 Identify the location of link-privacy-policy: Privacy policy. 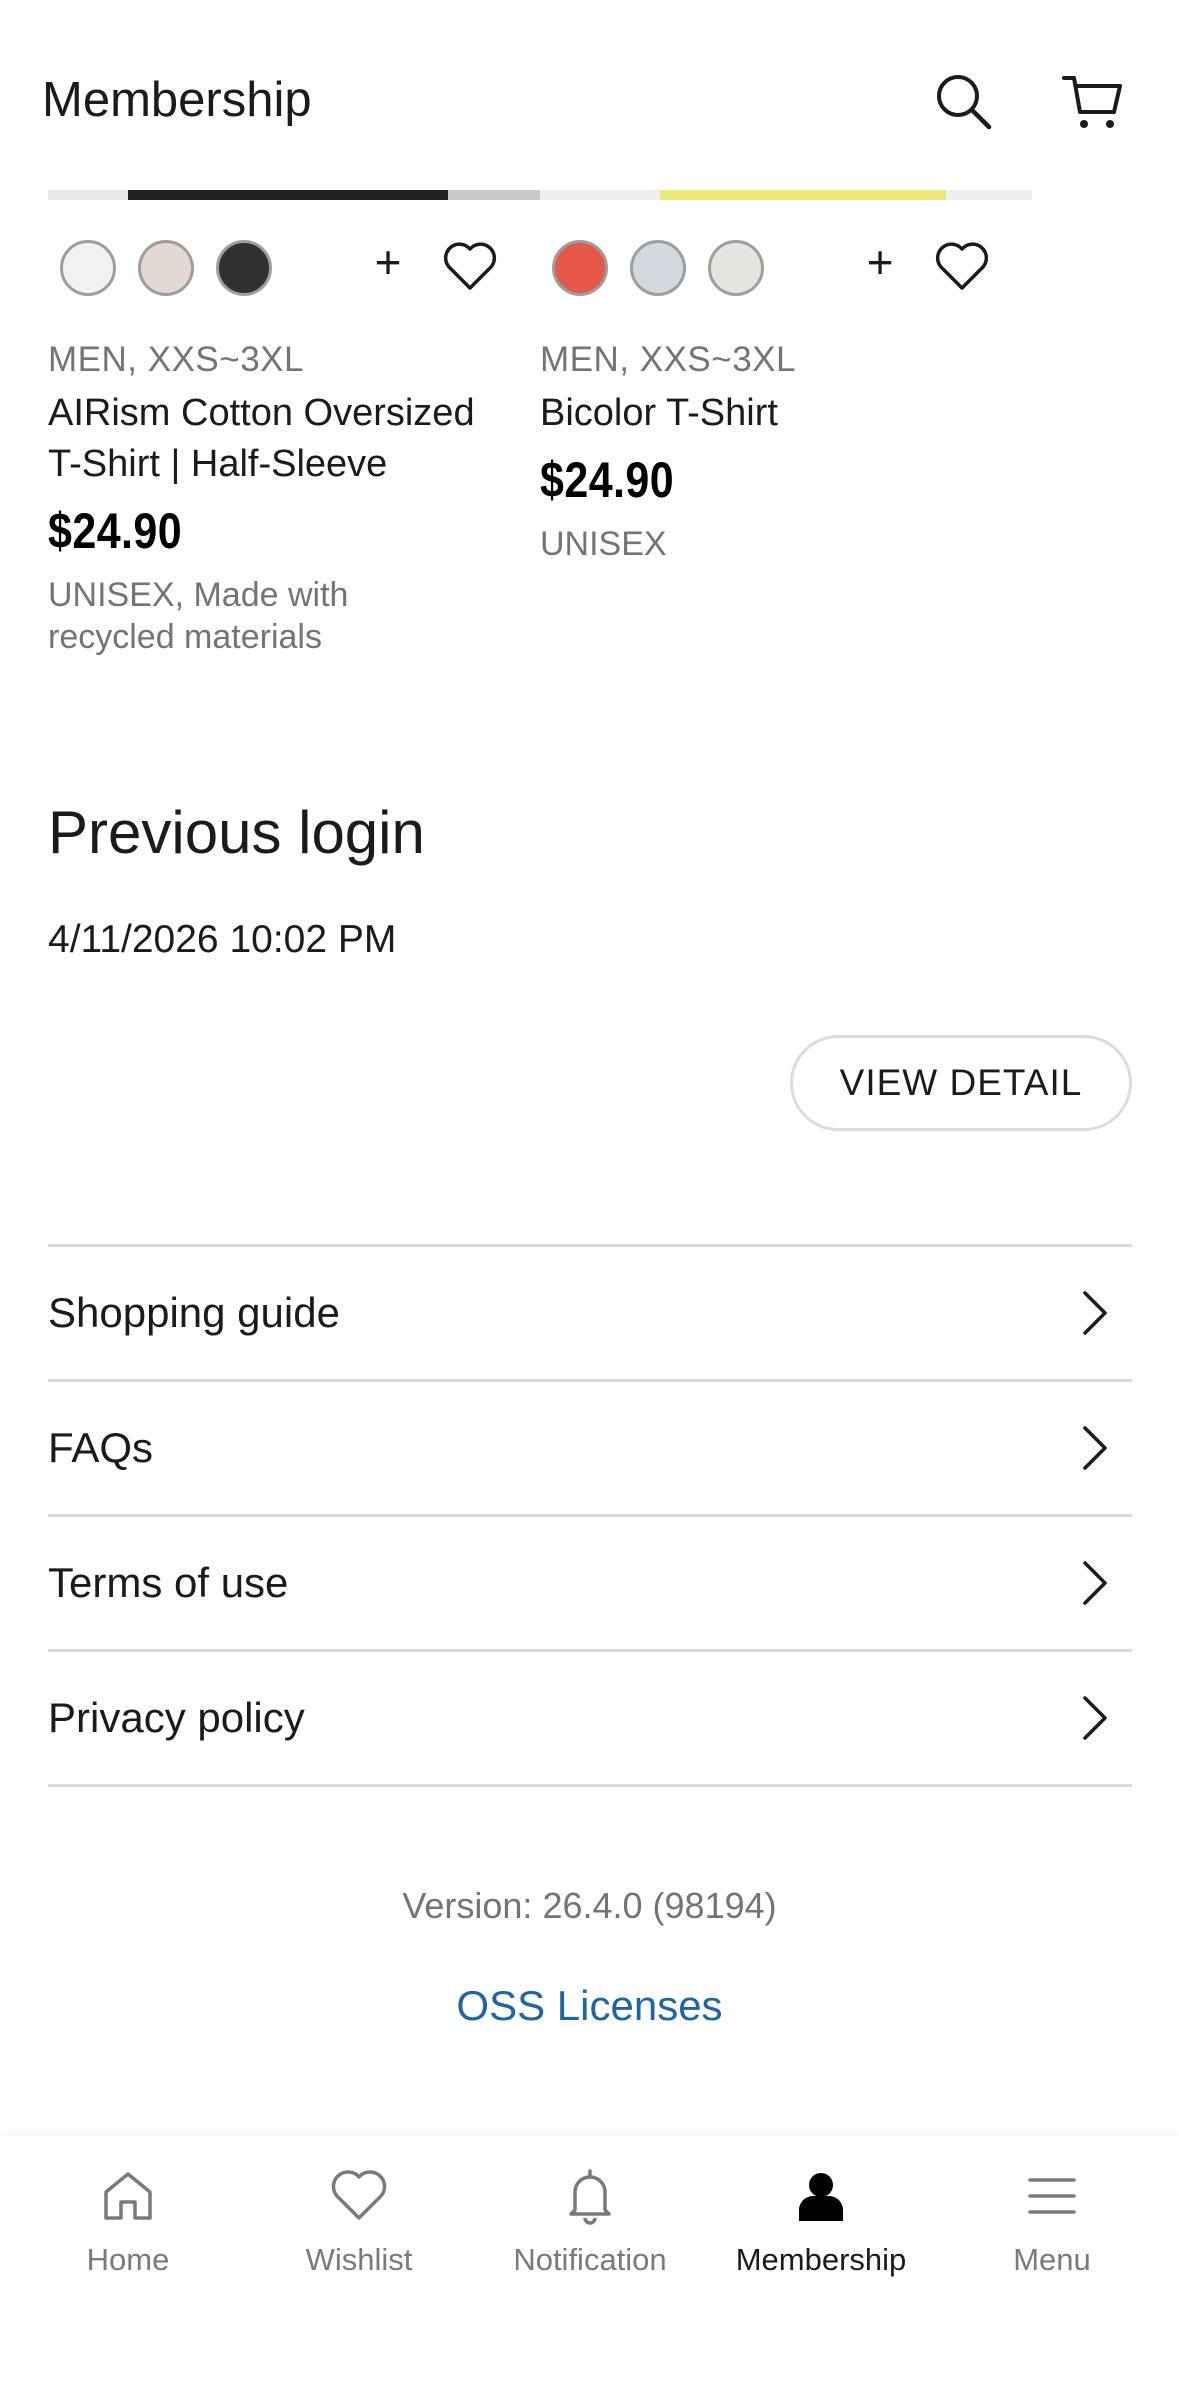
(590, 1719).